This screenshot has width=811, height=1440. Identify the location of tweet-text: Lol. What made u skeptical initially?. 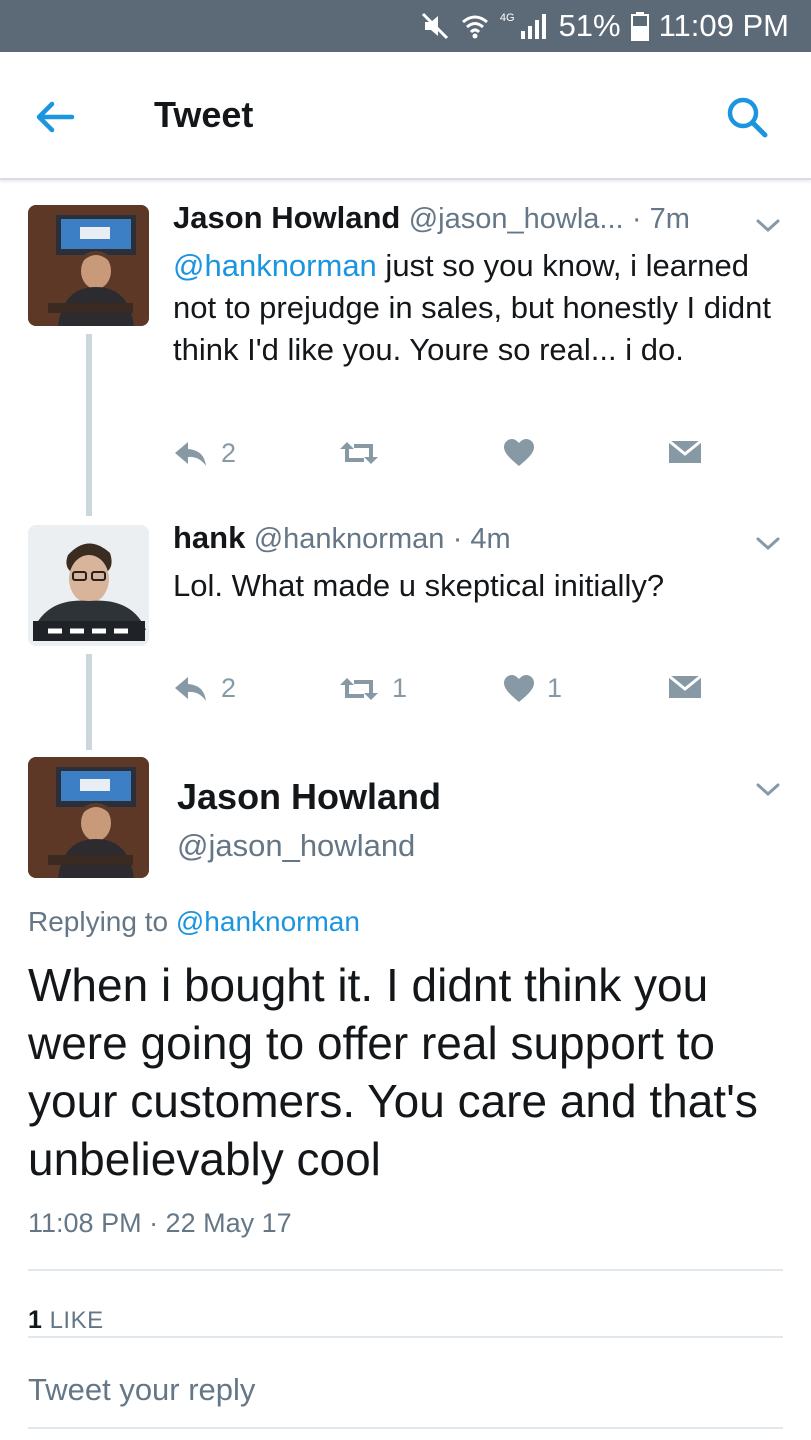
(419, 585).